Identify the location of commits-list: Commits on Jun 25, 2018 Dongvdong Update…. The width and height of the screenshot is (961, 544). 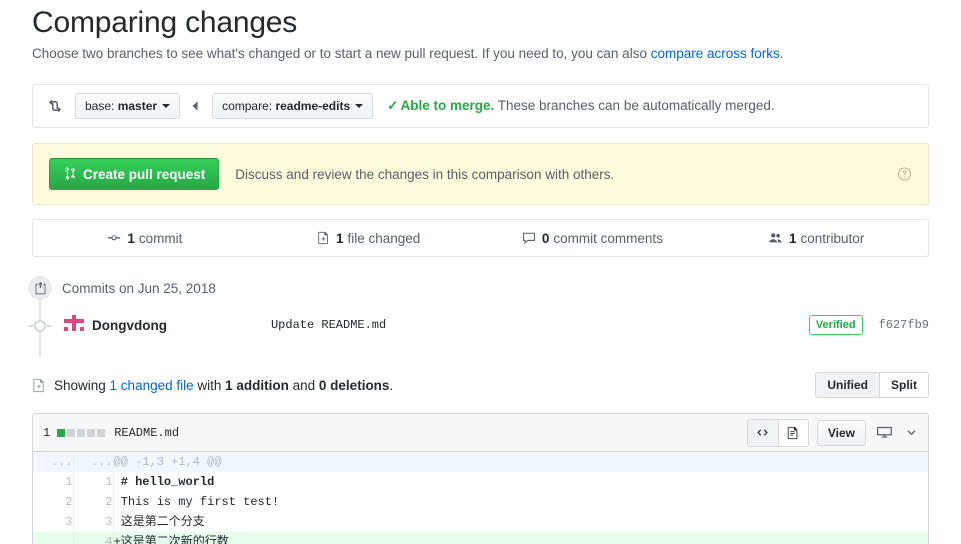
(478, 316).